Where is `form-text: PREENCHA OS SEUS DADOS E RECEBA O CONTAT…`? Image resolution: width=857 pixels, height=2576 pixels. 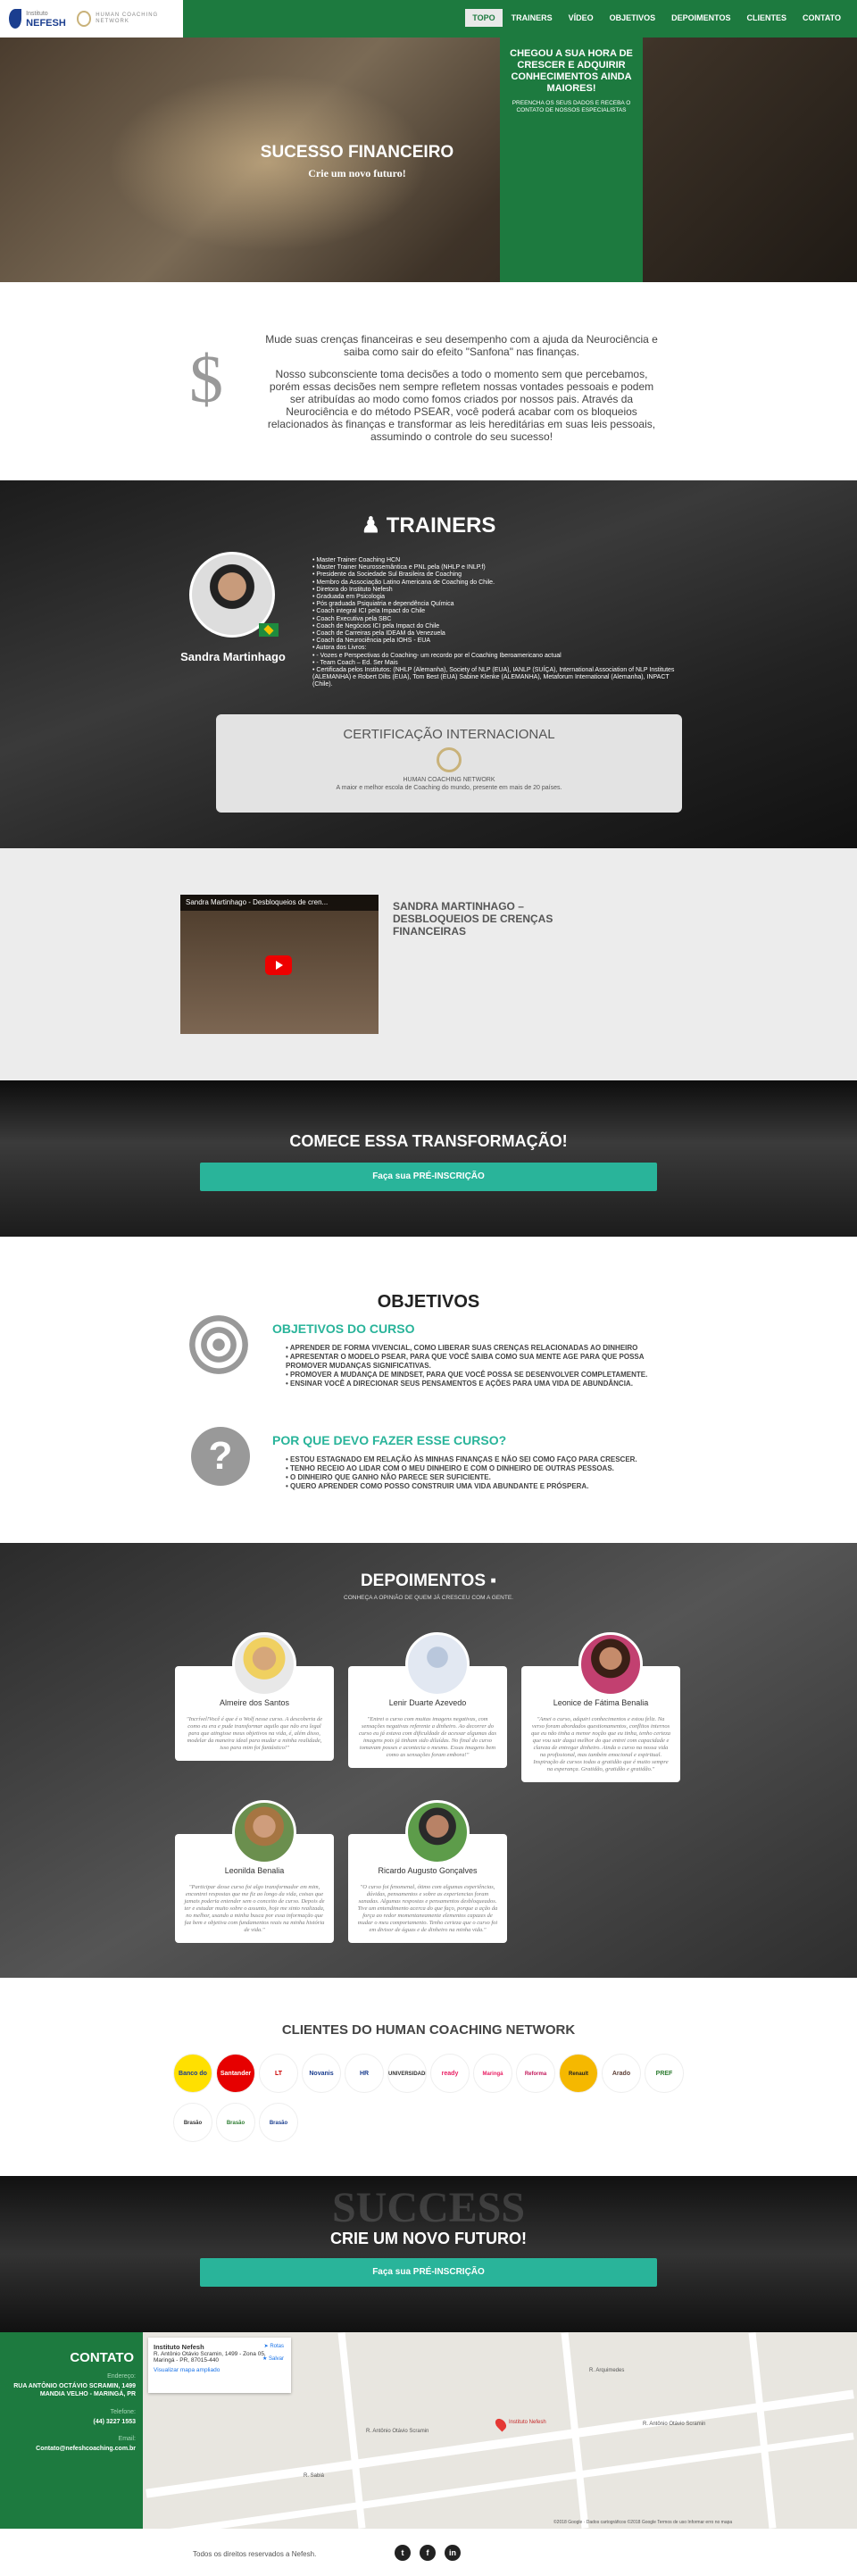
form-text: PREENCHA OS SEUS DADOS E RECEBA O CONTAT… is located at coordinates (571, 106).